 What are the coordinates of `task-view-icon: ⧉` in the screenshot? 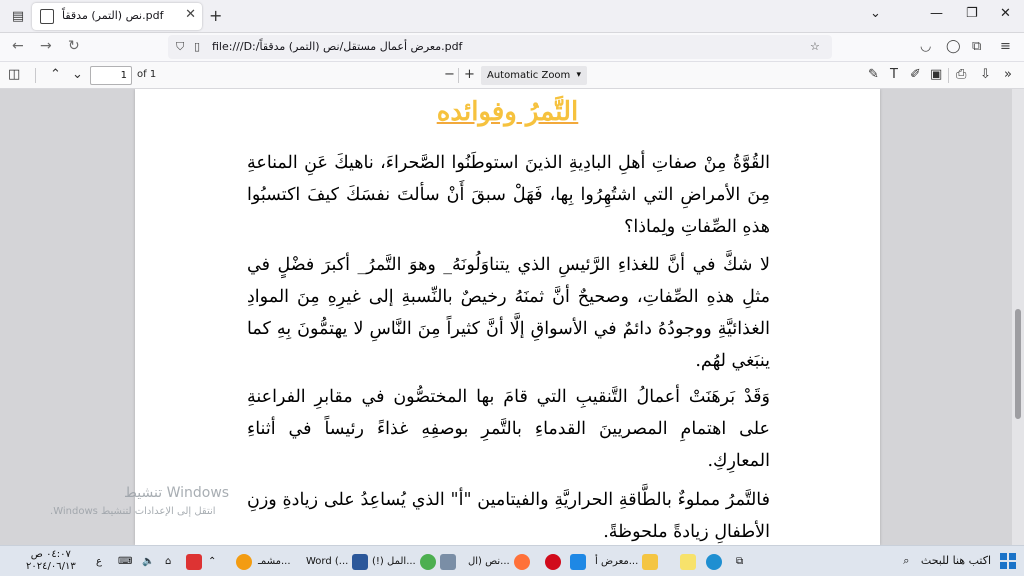 It's located at (739, 561).